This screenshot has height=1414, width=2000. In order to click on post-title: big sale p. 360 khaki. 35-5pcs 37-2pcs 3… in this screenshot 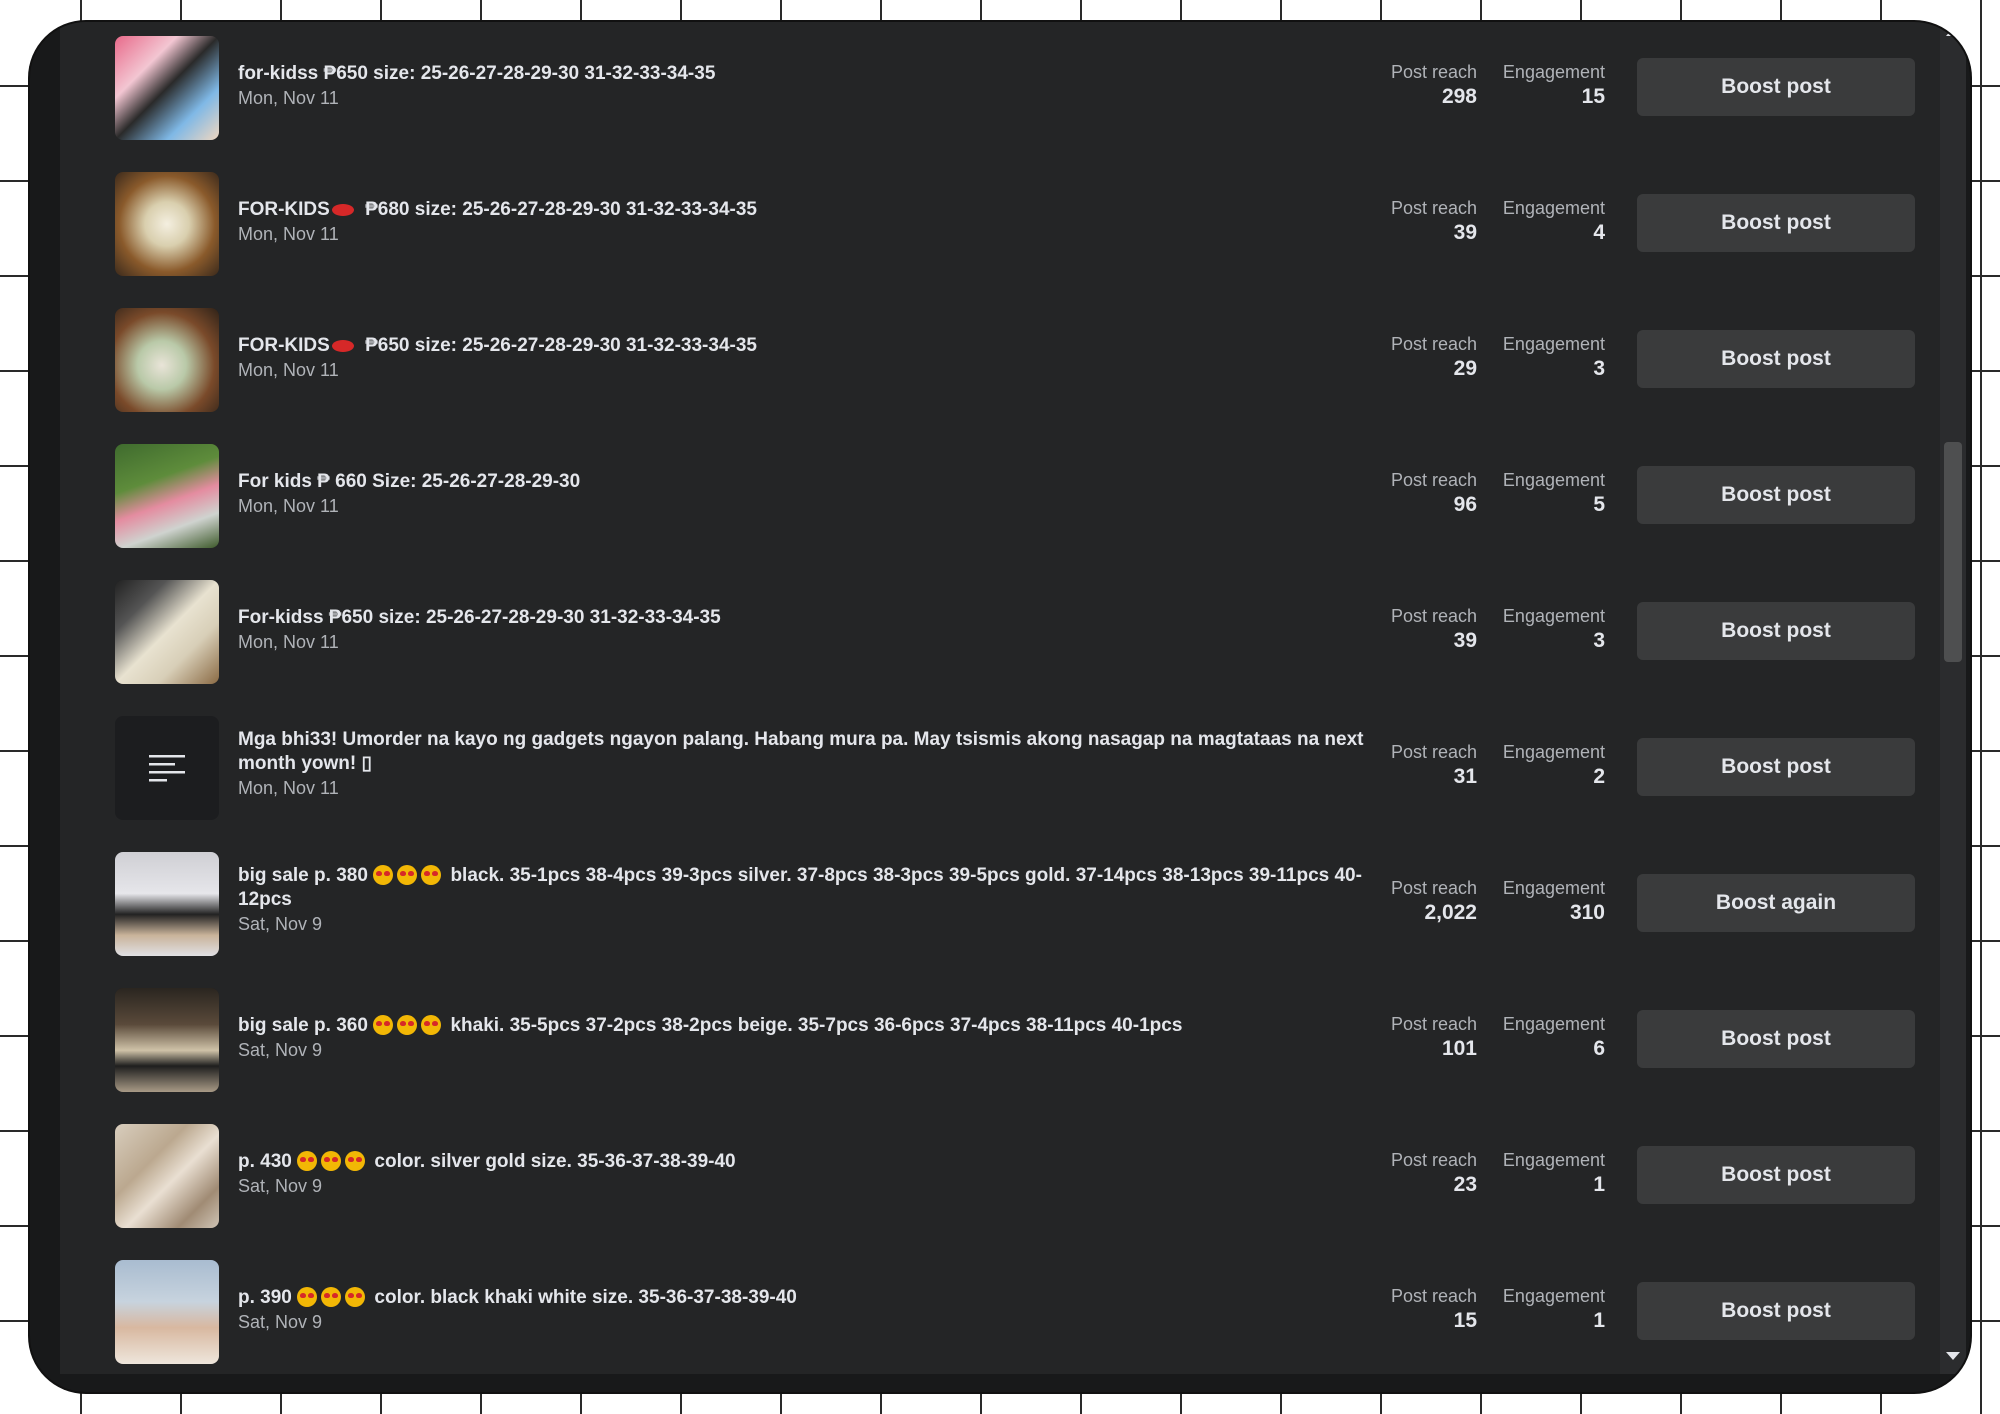, I will do `click(710, 1025)`.